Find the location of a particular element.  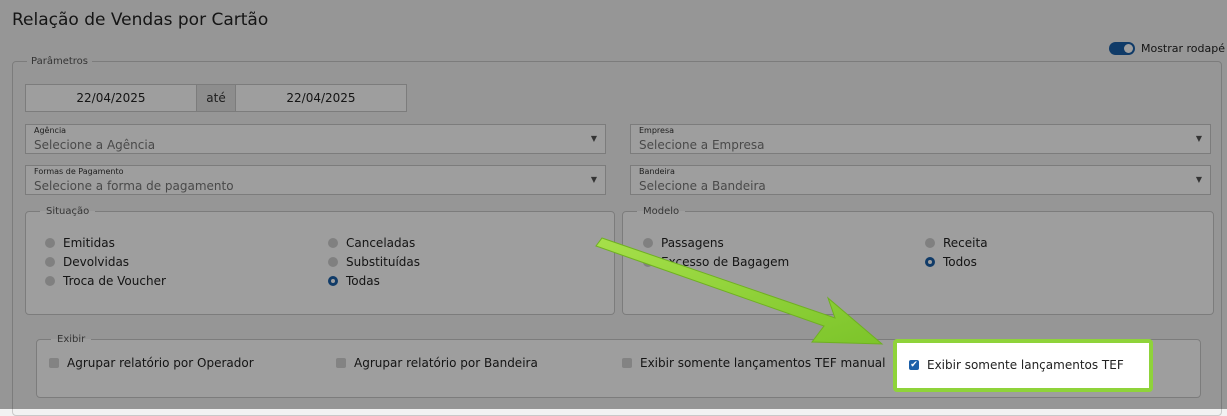

date-from-input: 22/04/2025 is located at coordinates (111, 98).